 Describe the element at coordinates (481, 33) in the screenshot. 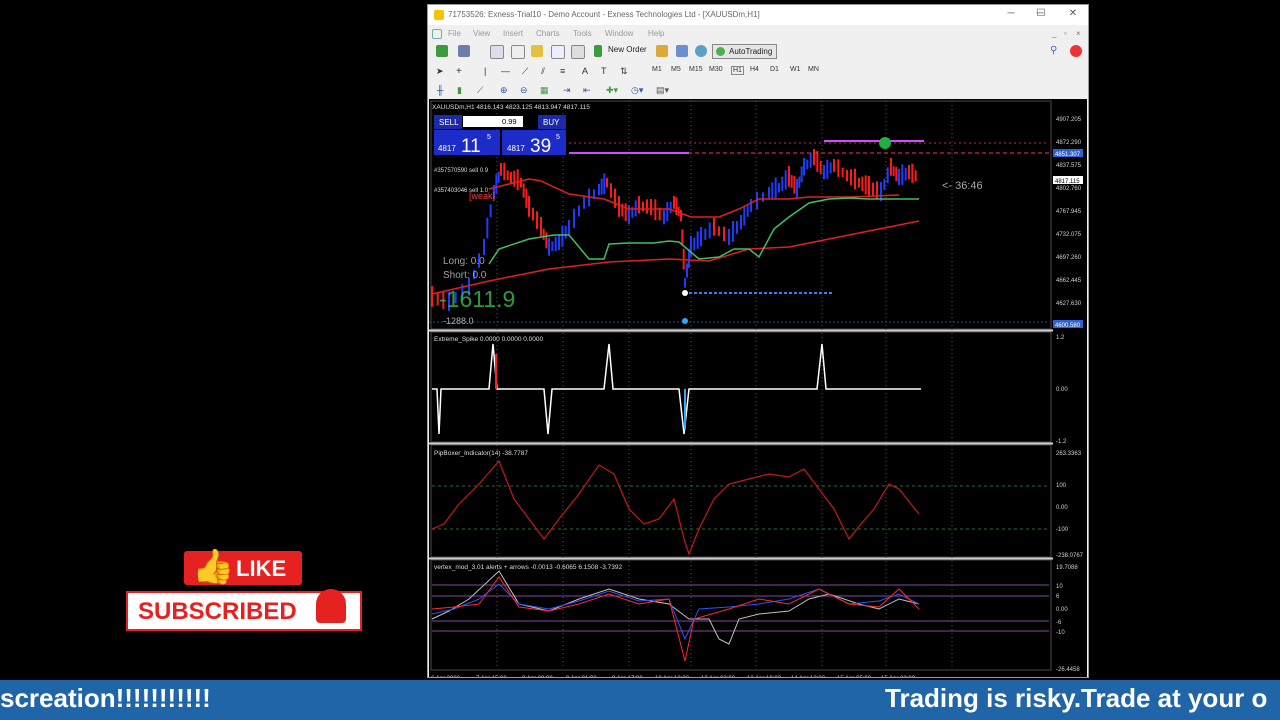

I see `menu-view: View` at that location.